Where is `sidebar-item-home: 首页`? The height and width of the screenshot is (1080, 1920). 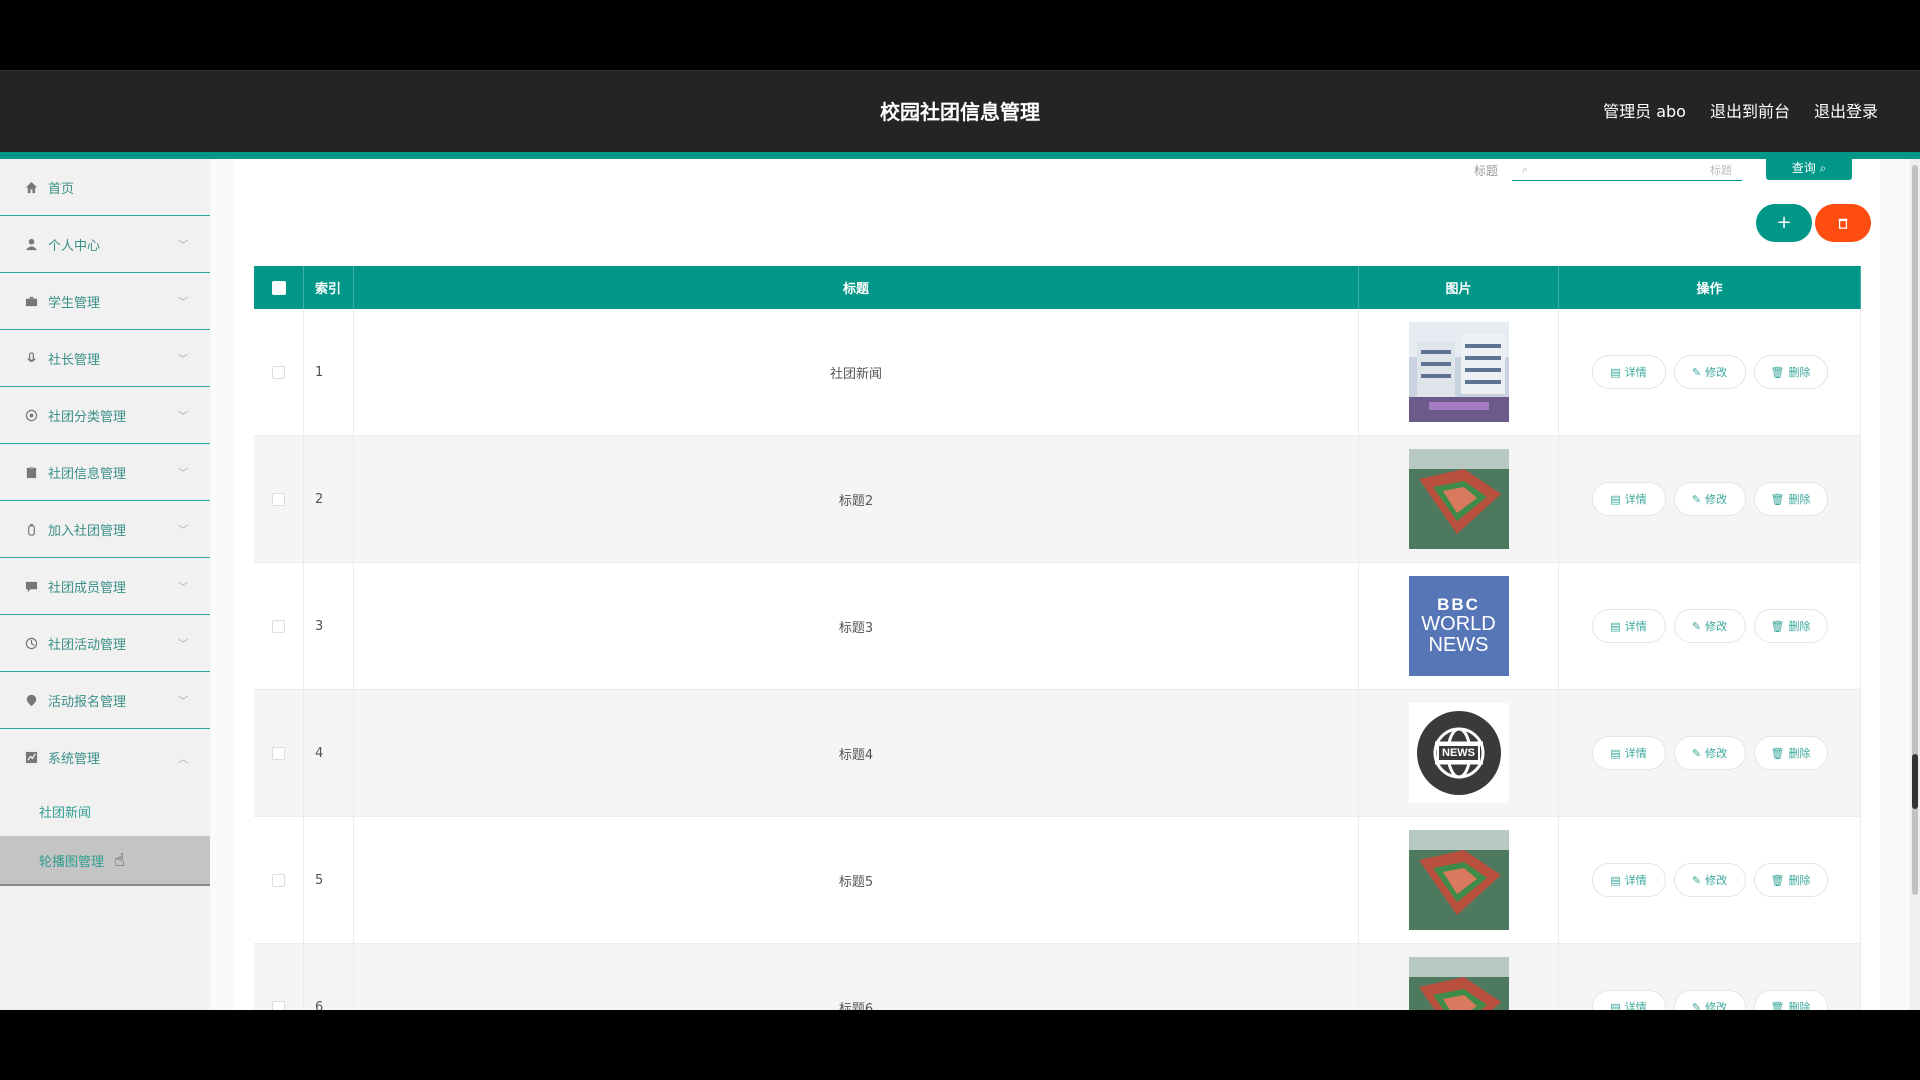
sidebar-item-home: 首页 is located at coordinates (105, 187).